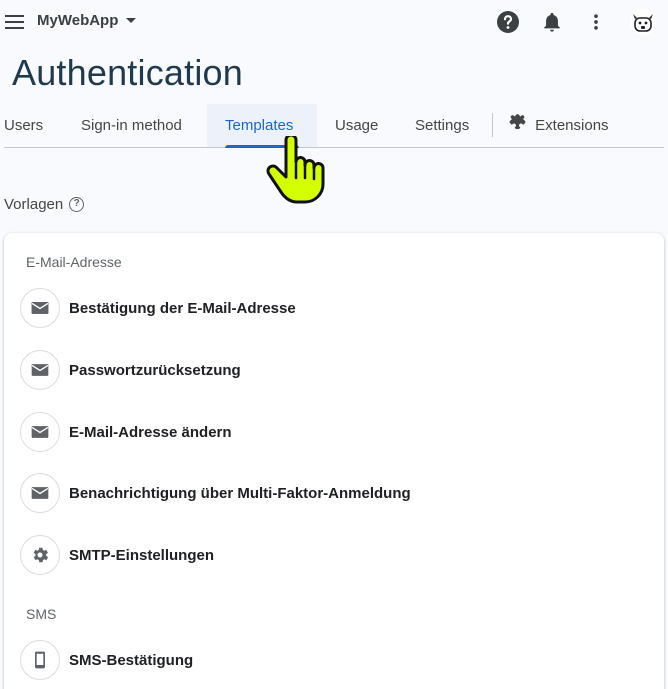  I want to click on tab-sign-in-method: Sign-in method, so click(140, 125).